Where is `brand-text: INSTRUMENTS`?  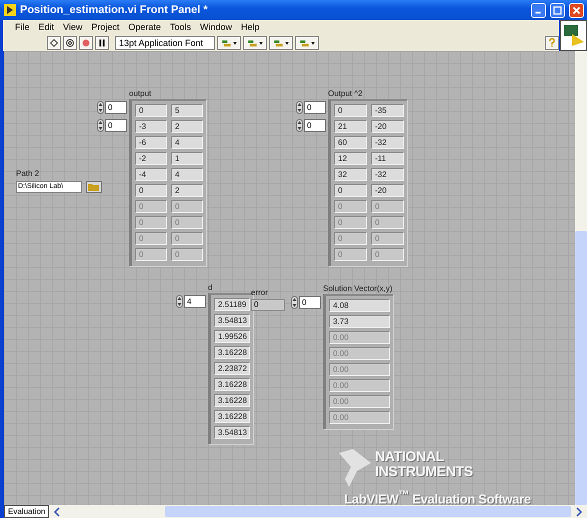
brand-text: INSTRUMENTS is located at coordinates (424, 471).